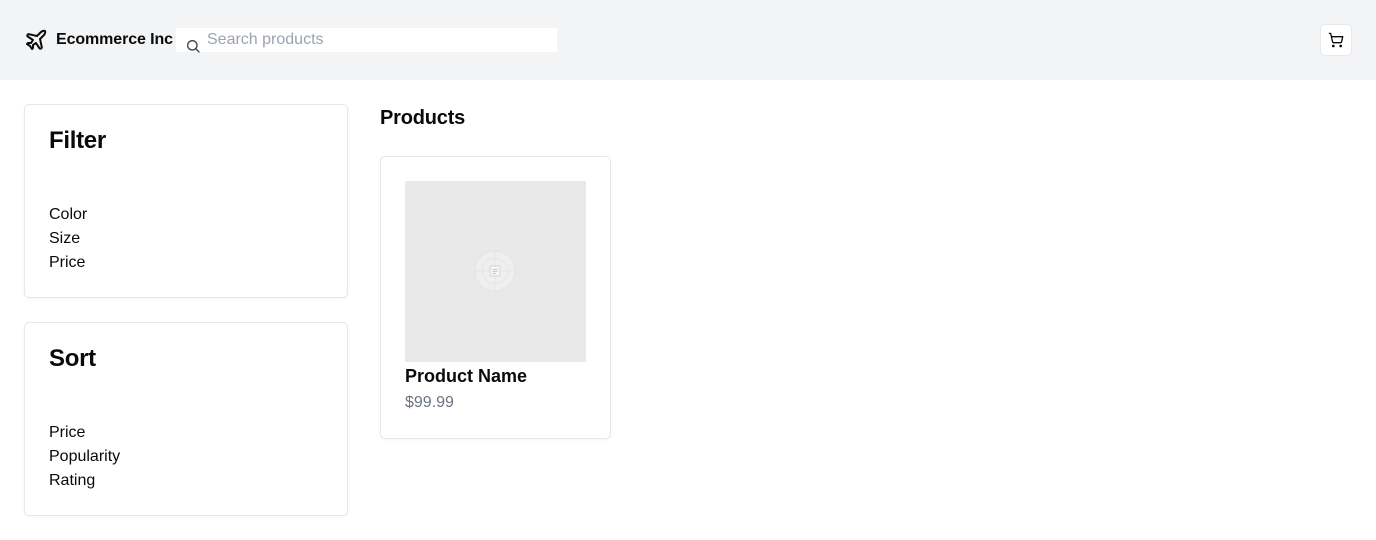 Image resolution: width=1376 pixels, height=540 pixels. I want to click on filter-panel: Filter Color Size Price, so click(186, 201).